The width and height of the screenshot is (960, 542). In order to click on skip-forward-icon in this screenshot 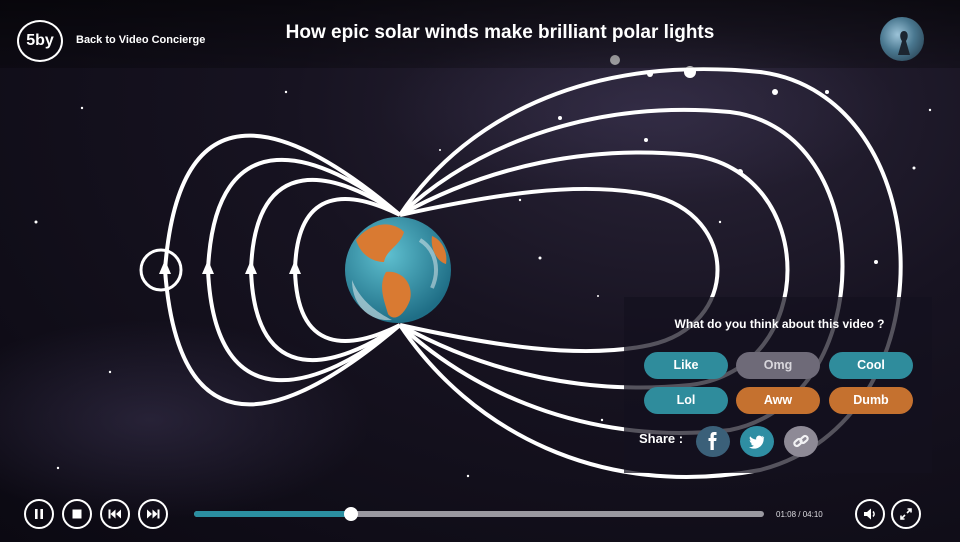, I will do `click(153, 514)`.